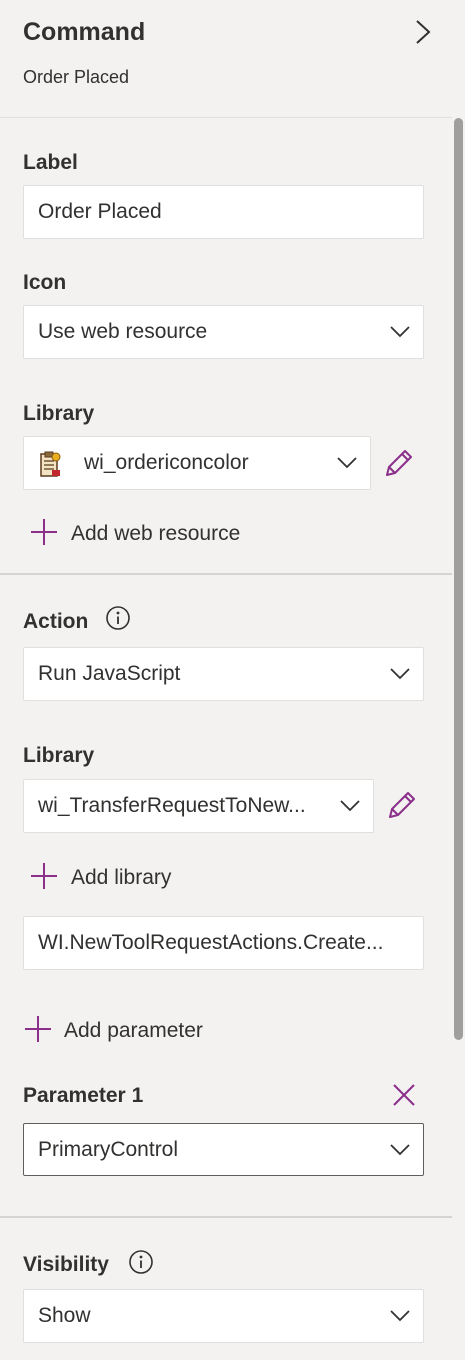 The height and width of the screenshot is (1360, 465). Describe the element at coordinates (76, 77) in the screenshot. I see `panel-subtitle: Order Placed` at that location.